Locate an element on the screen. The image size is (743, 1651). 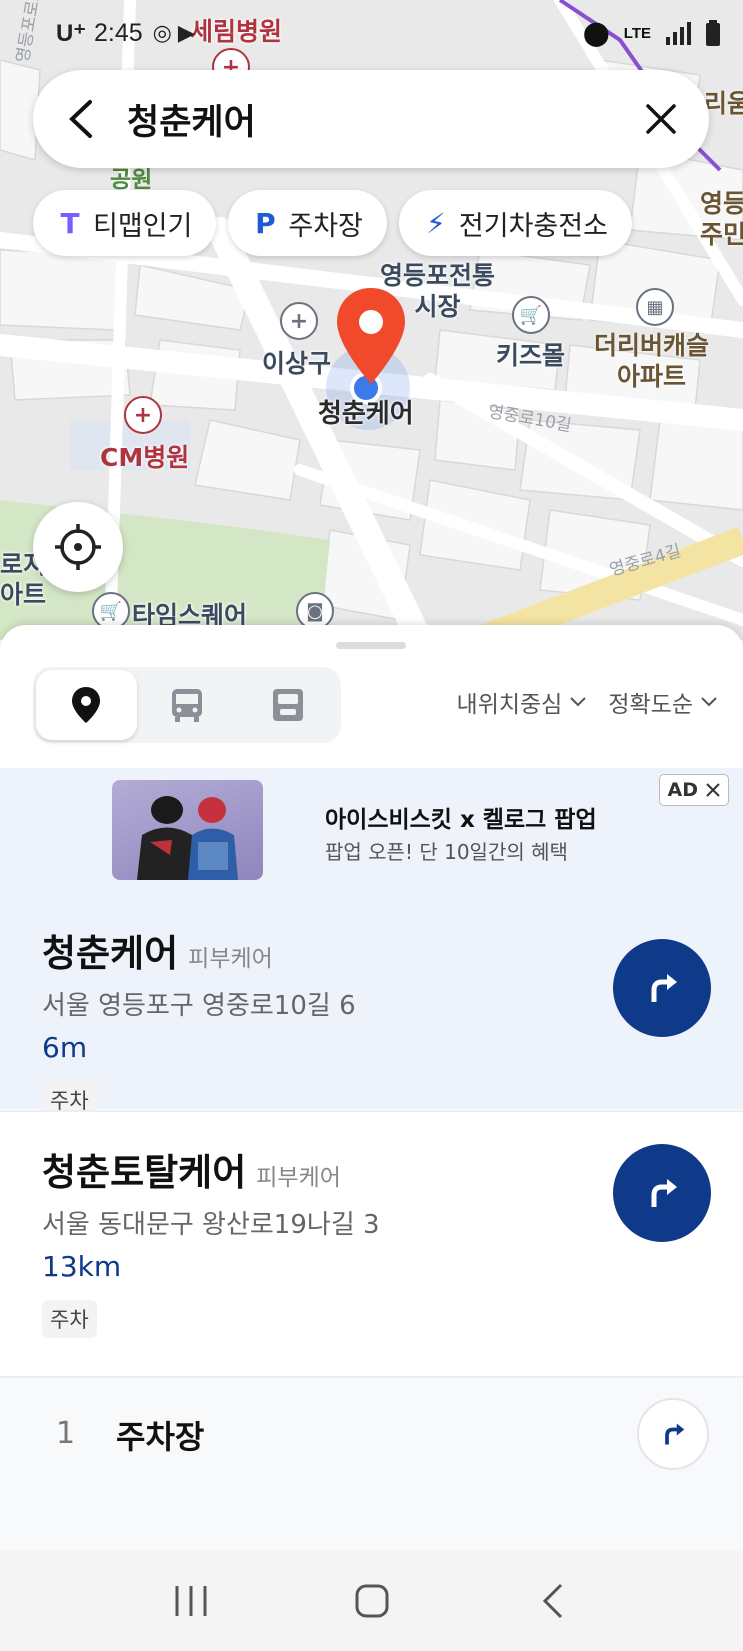
chip-tmap-popular: T 티맵인기 is located at coordinates (125, 223).